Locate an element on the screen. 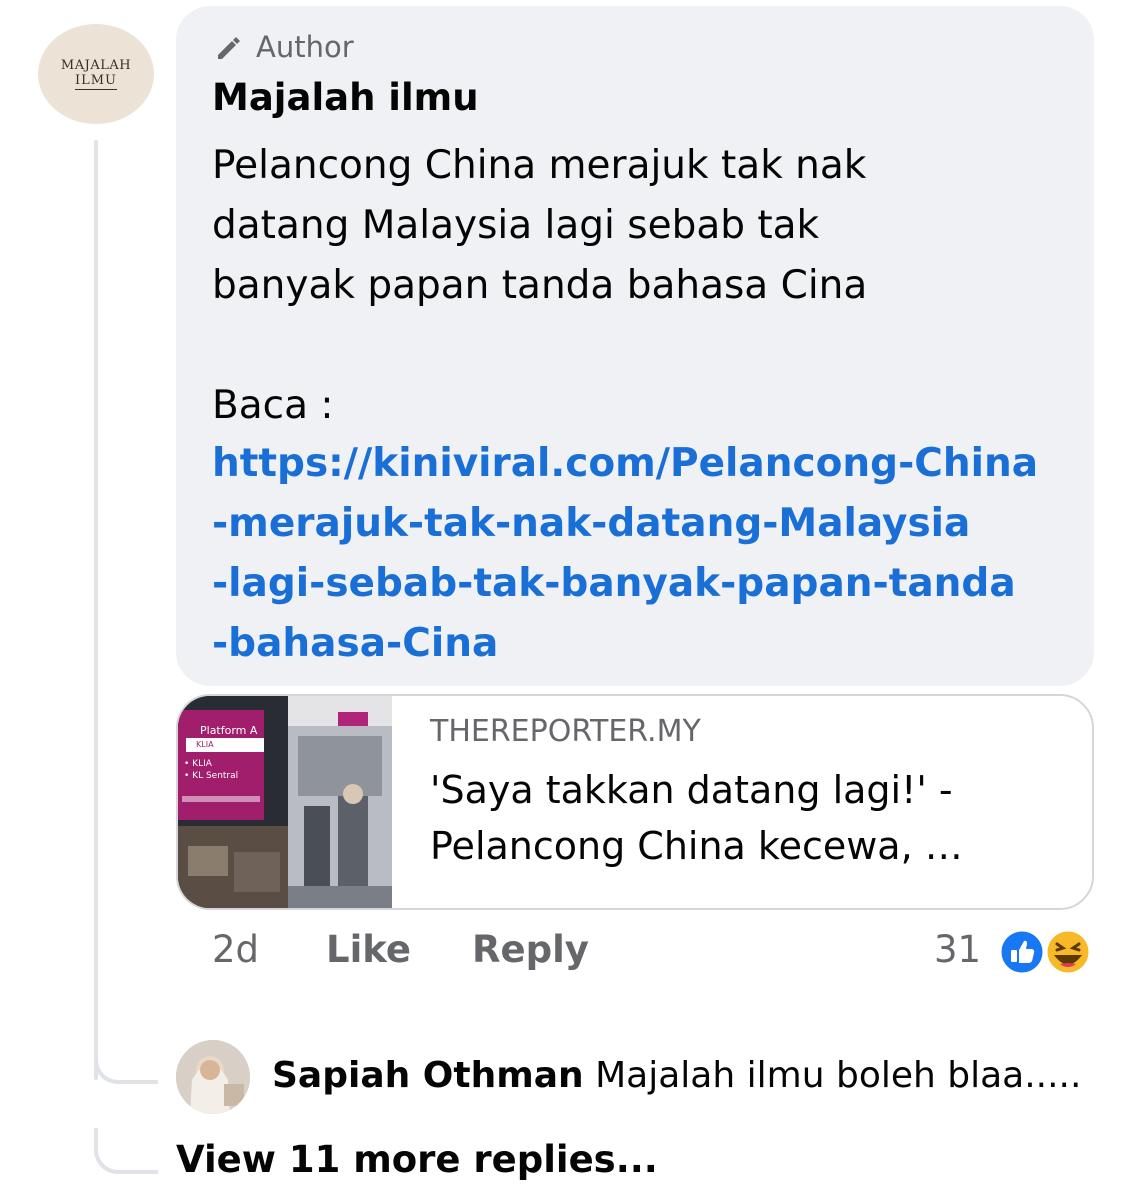 The image size is (1130, 1200). reply-author-name: Sapiah Othman is located at coordinates (428, 1075).